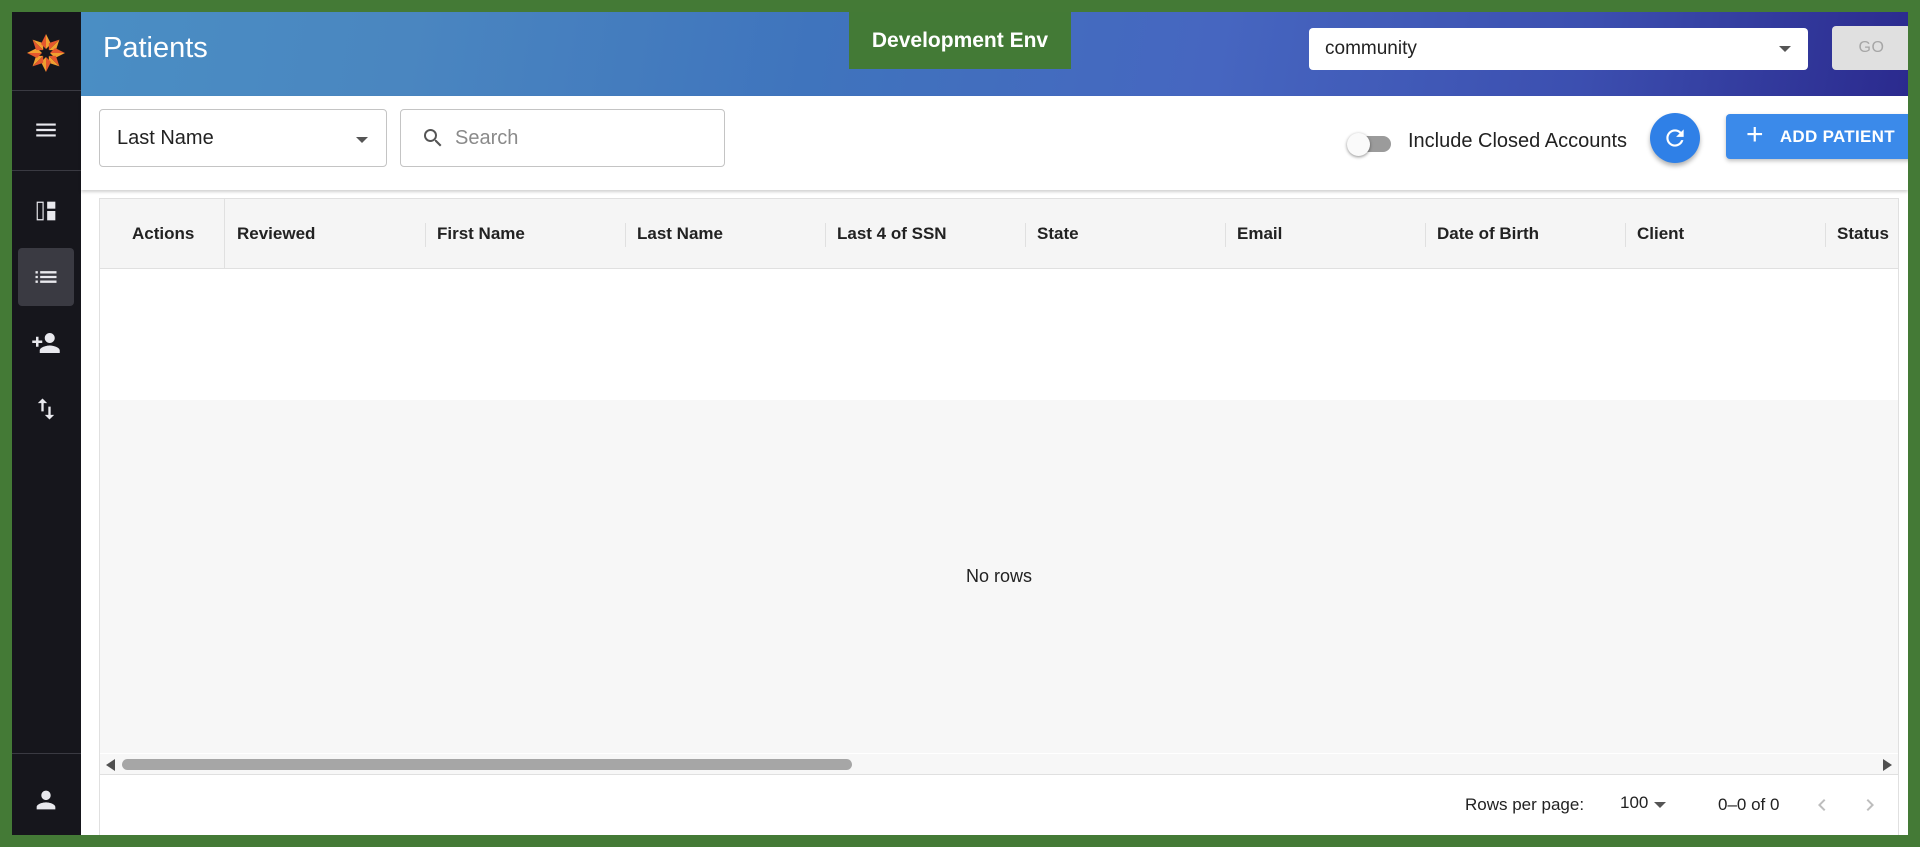  I want to click on include-closed-toggle, so click(1370, 144).